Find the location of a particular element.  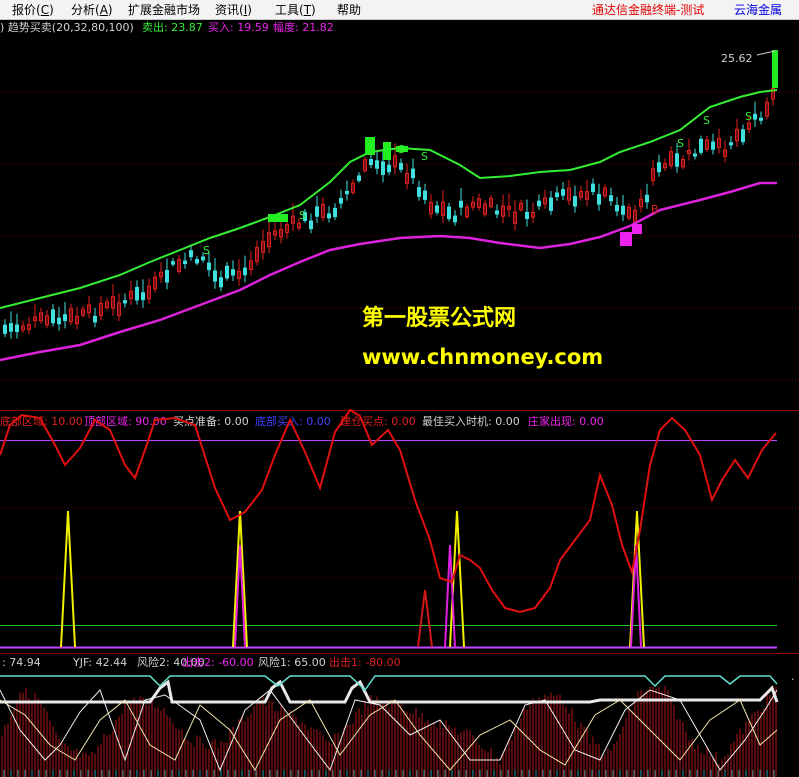

yellow-spike is located at coordinates (68, 579).